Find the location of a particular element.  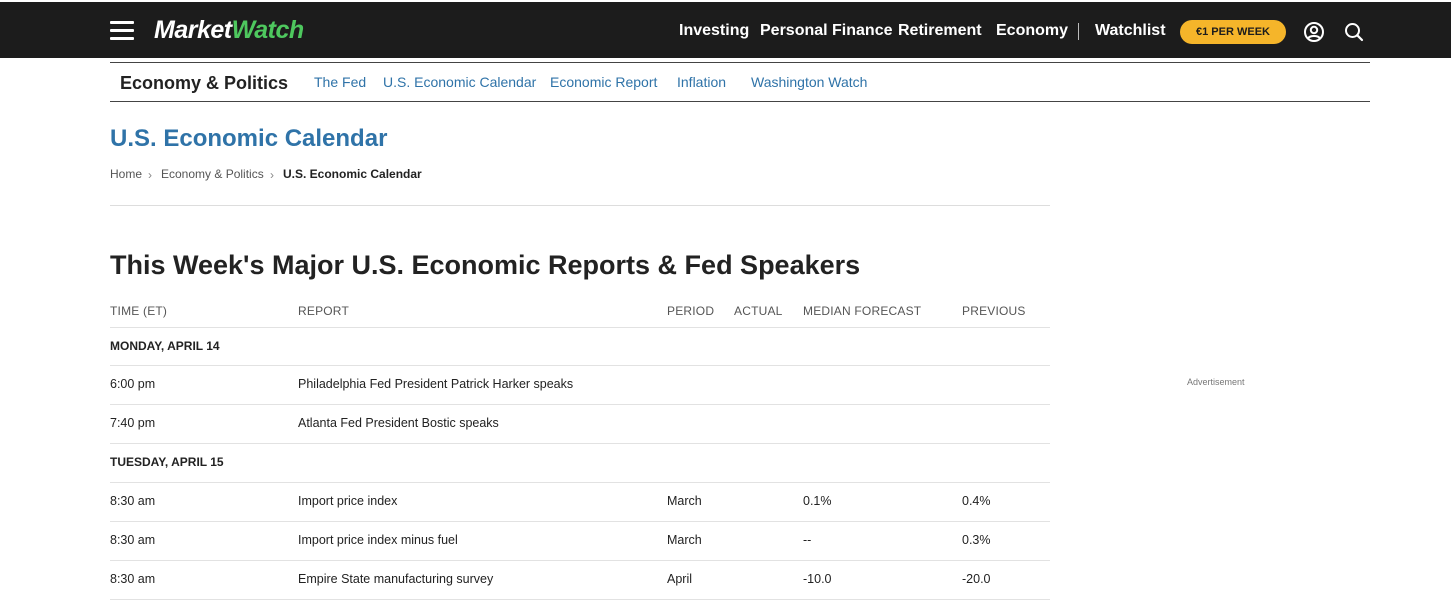

logo-text-watch: Watch is located at coordinates (268, 30).